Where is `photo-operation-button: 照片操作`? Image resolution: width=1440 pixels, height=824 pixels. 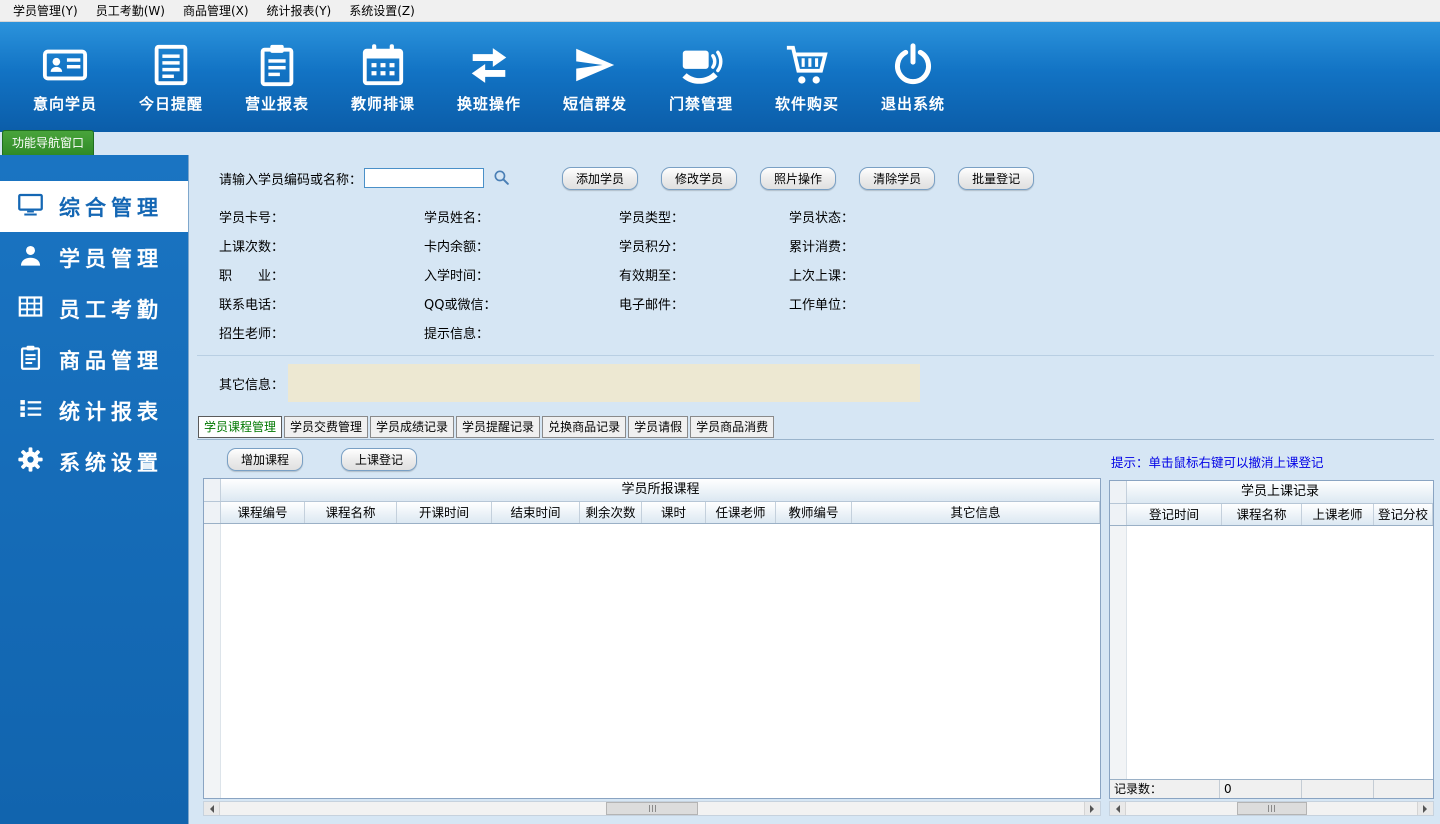
photo-operation-button: 照片操作 is located at coordinates (798, 178).